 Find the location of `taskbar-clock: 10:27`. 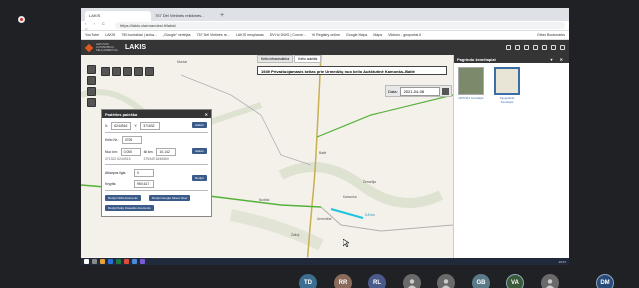

taskbar-clock: 10:27 is located at coordinates (562, 261).